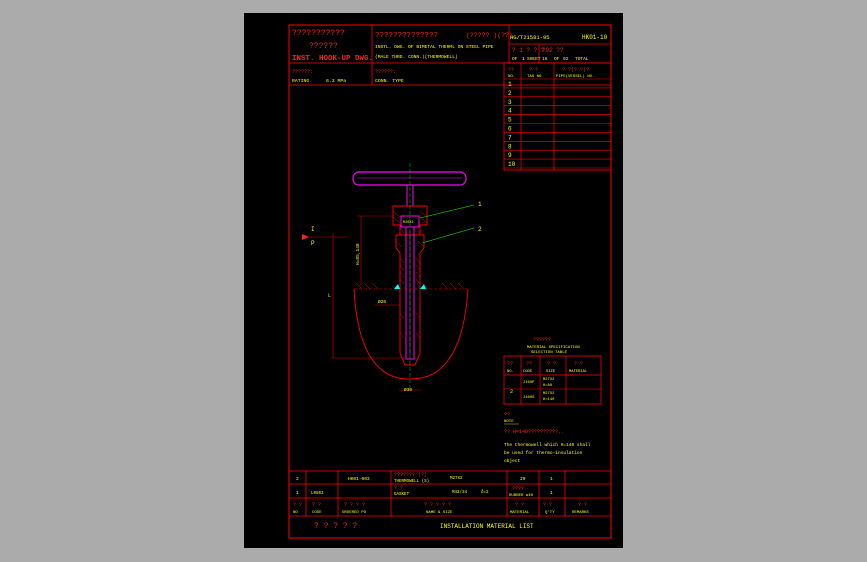 This screenshot has height=562, width=867. Describe the element at coordinates (528, 50) in the screenshot. I see `sheet-cn: ? 1 ? ? ?` at that location.